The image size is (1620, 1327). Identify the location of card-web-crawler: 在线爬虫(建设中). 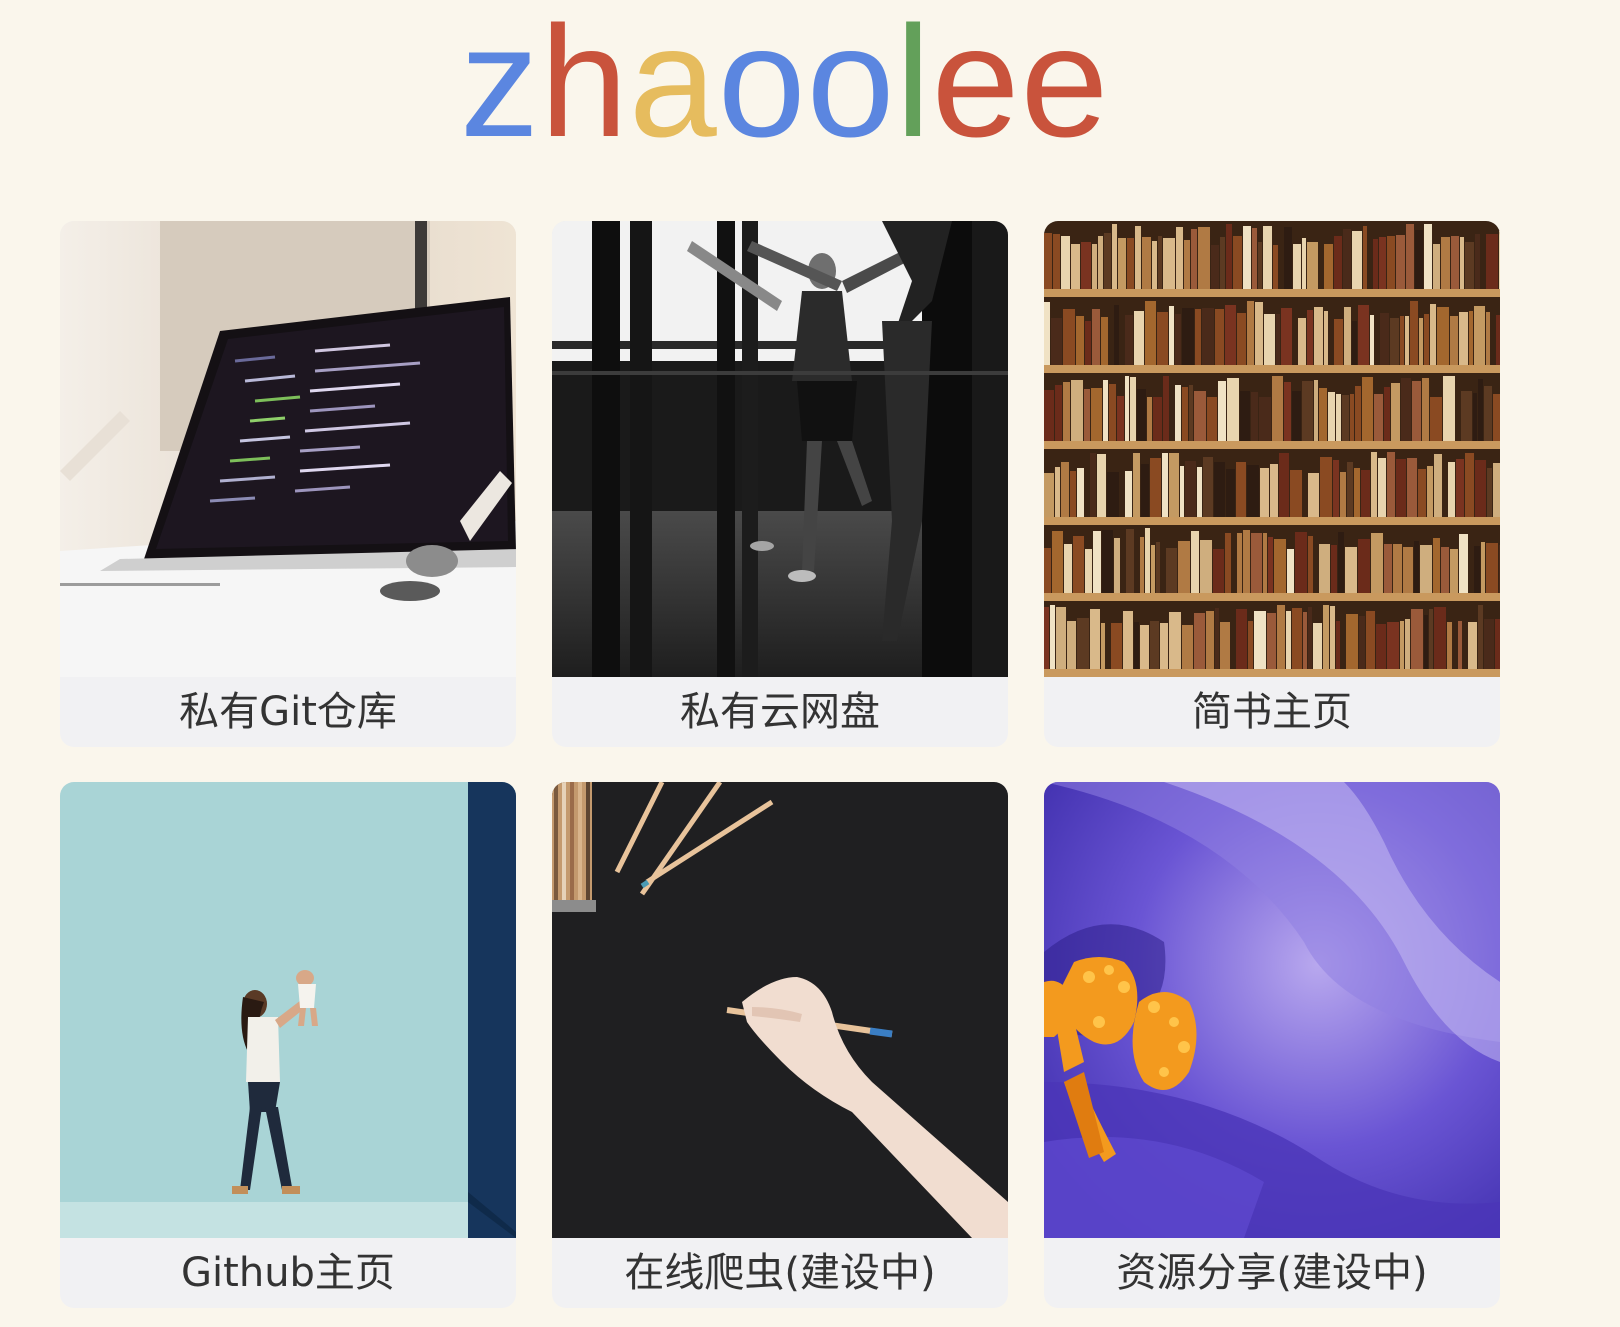
(780, 1045).